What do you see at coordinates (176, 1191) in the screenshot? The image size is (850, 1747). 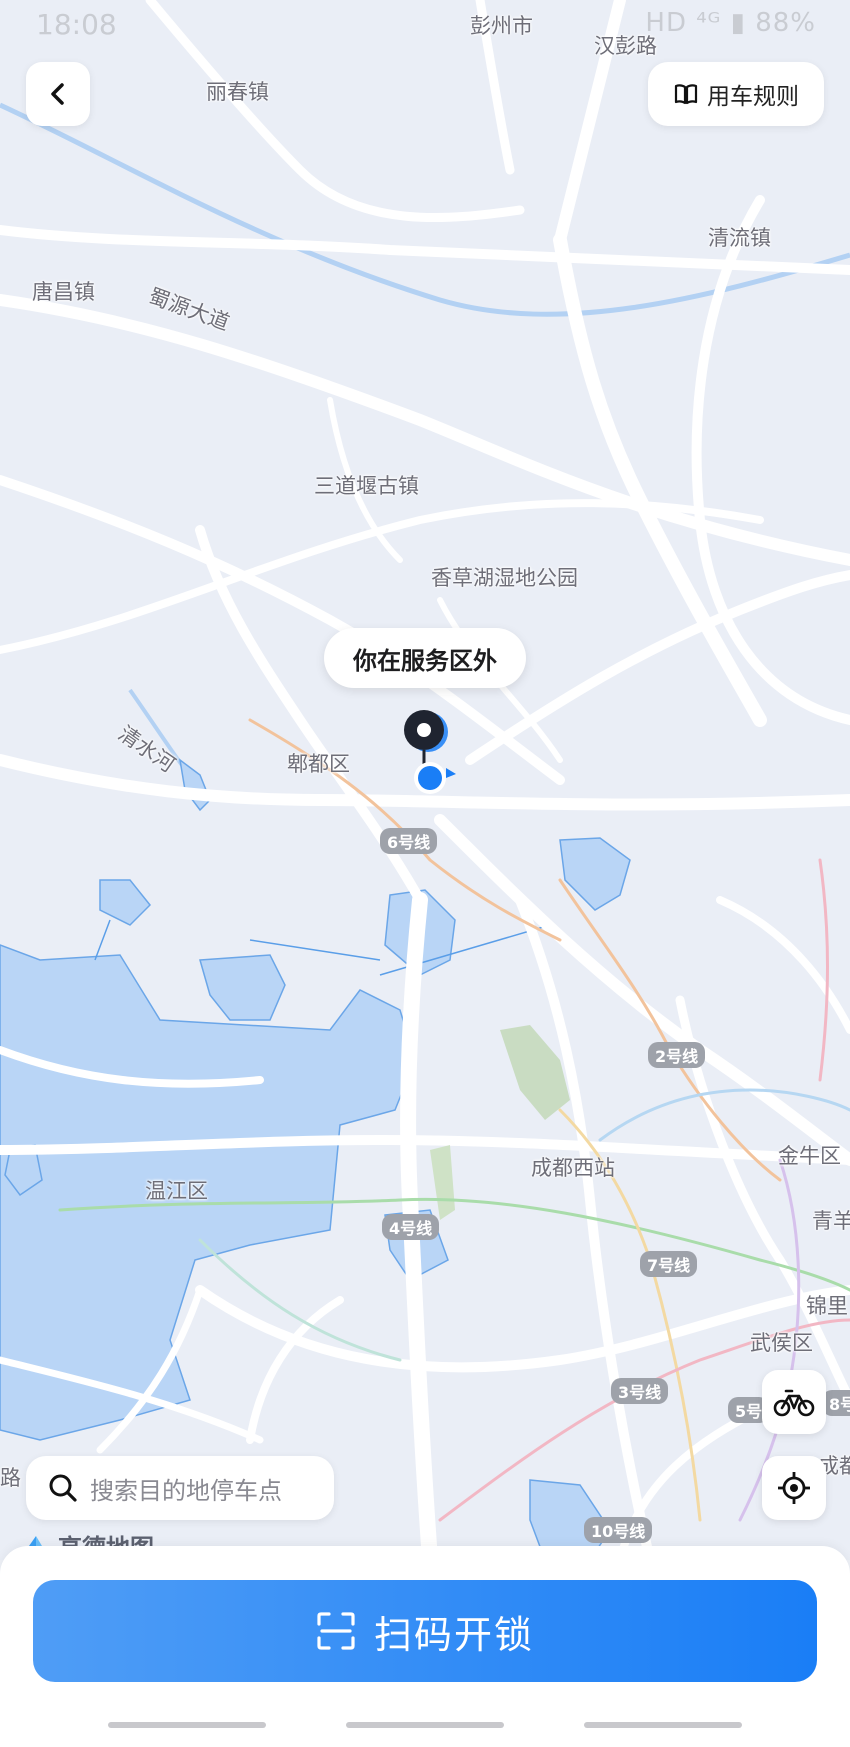 I see `map-label-wenjiang: 温江区` at bounding box center [176, 1191].